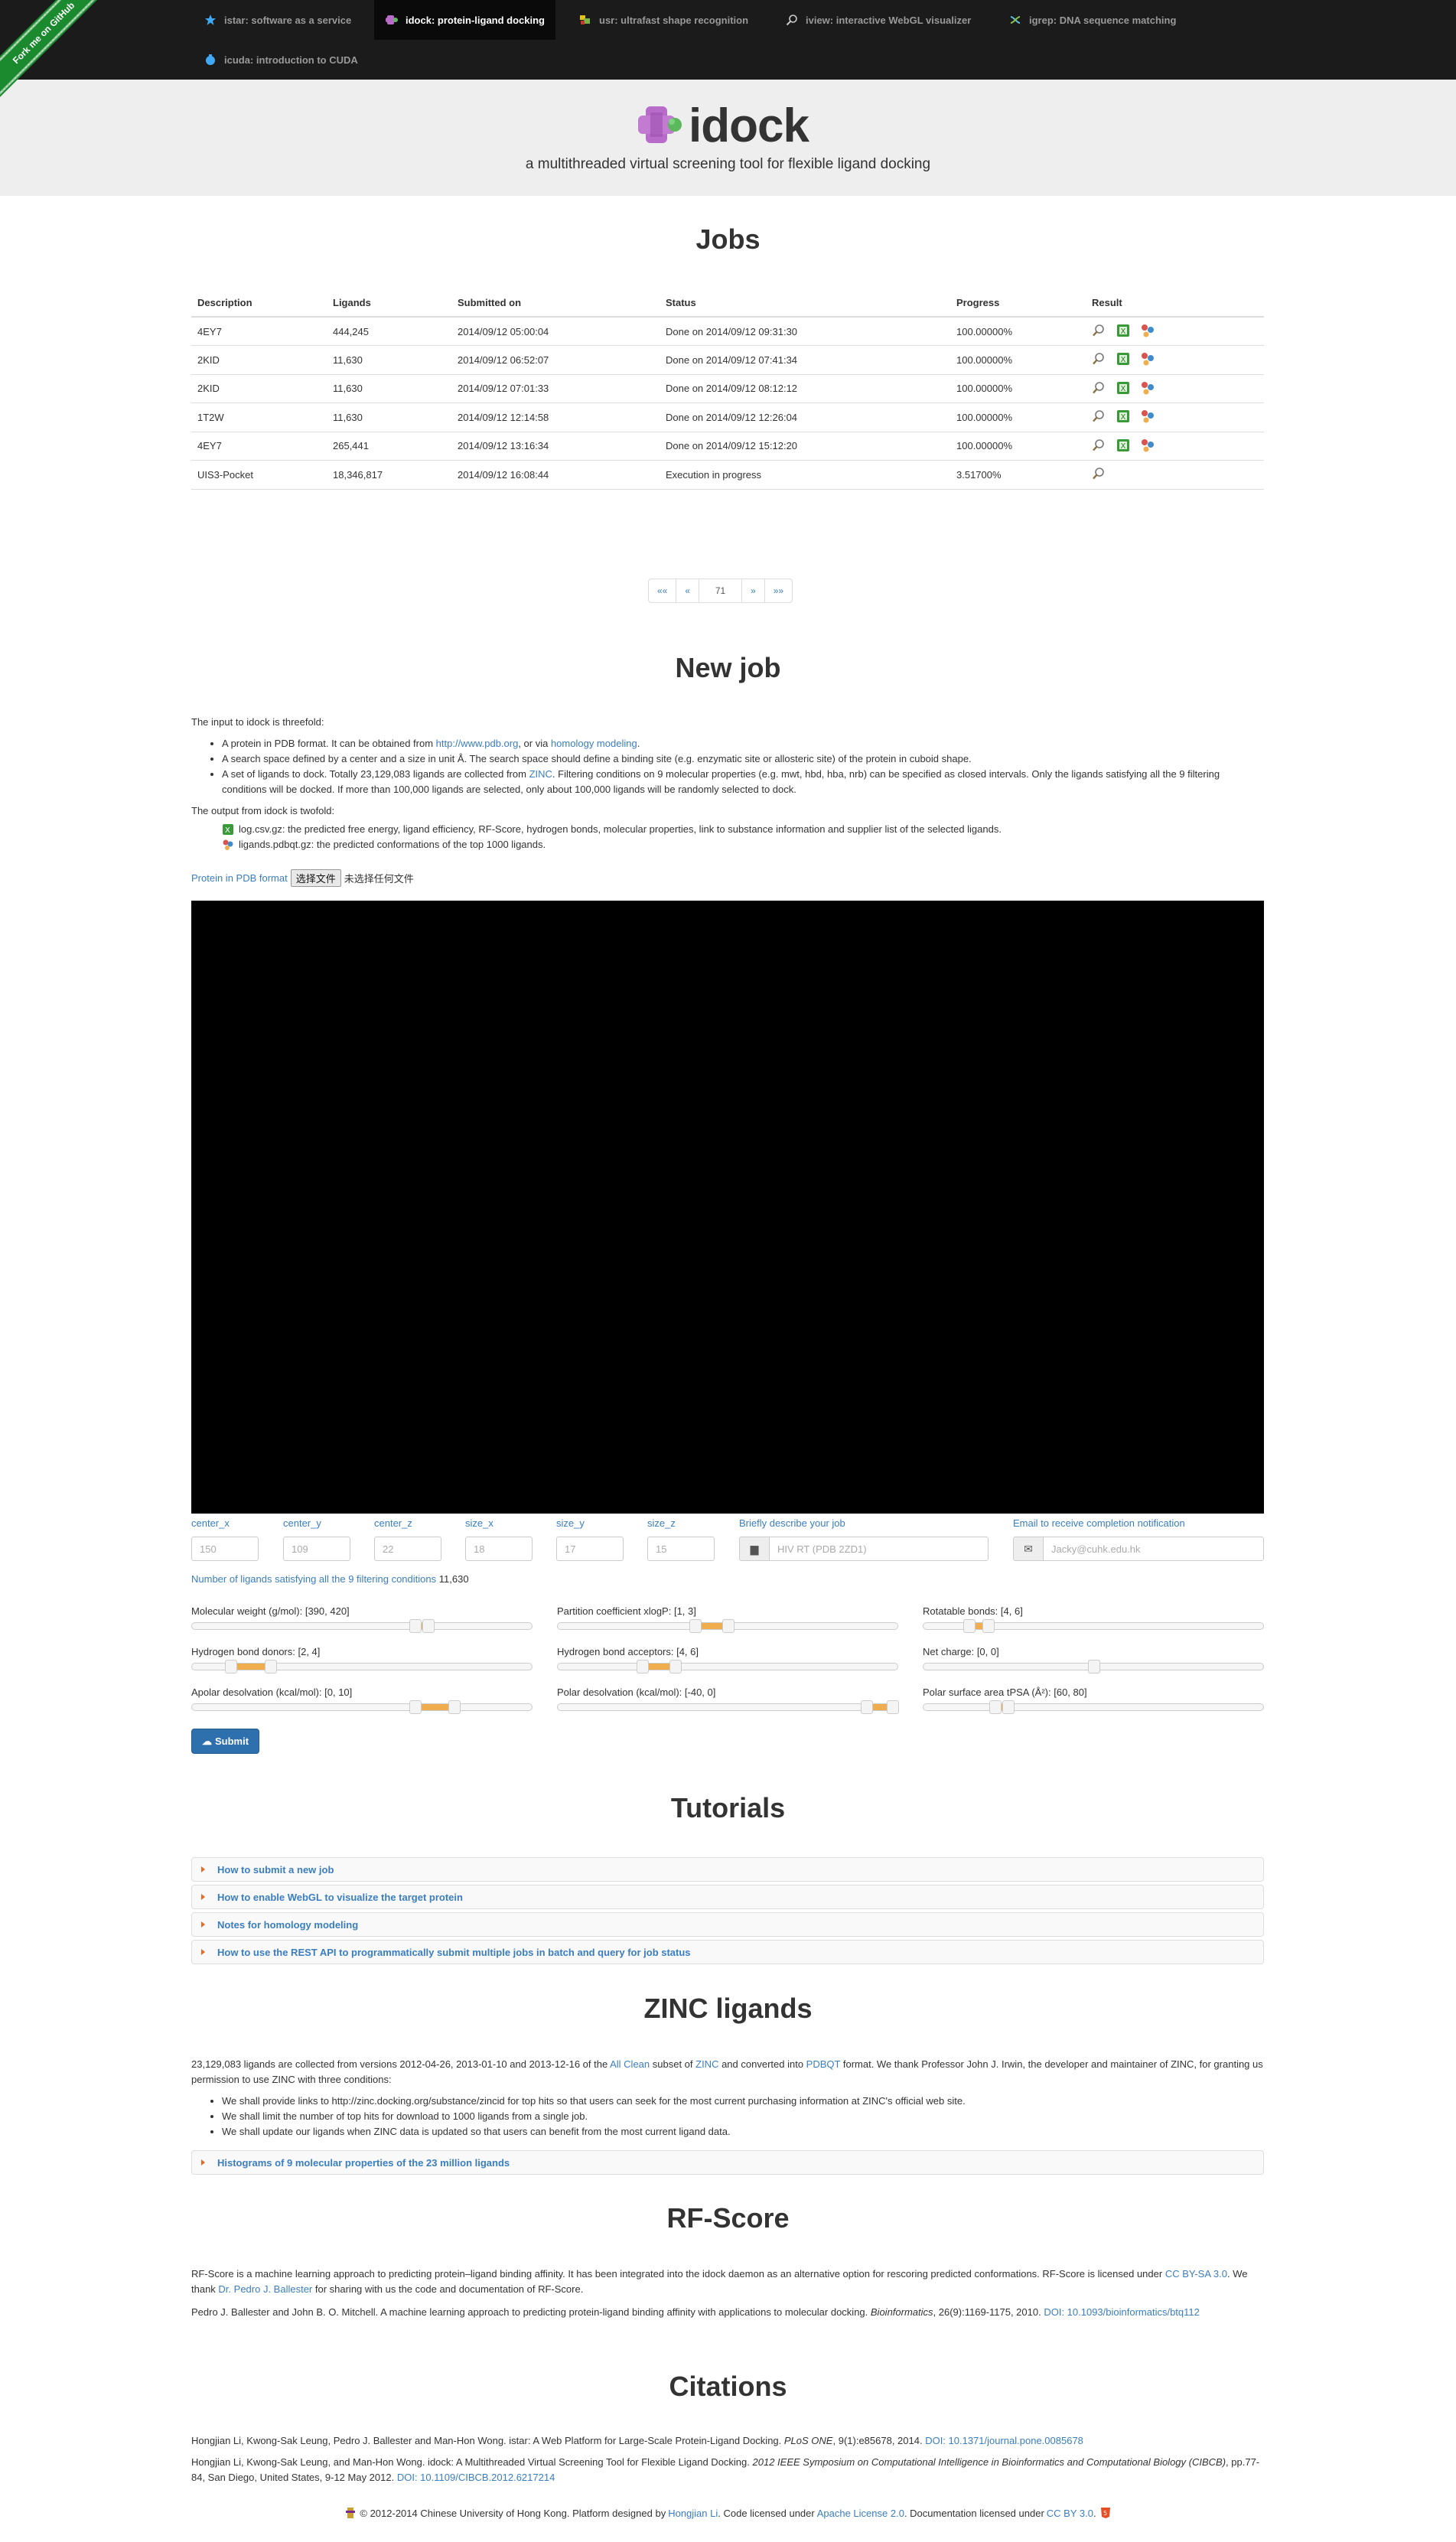  What do you see at coordinates (1196, 2274) in the screenshot?
I see `cc-by-sa-link: CC BY-SA 3.0` at bounding box center [1196, 2274].